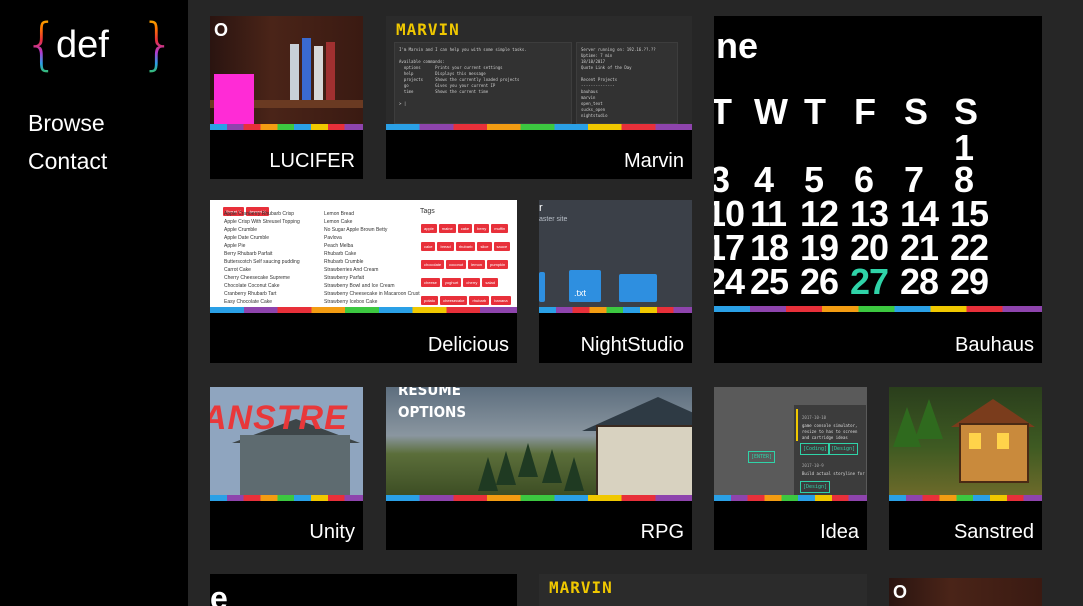  What do you see at coordinates (662, 532) in the screenshot?
I see `tile-label: RPG` at bounding box center [662, 532].